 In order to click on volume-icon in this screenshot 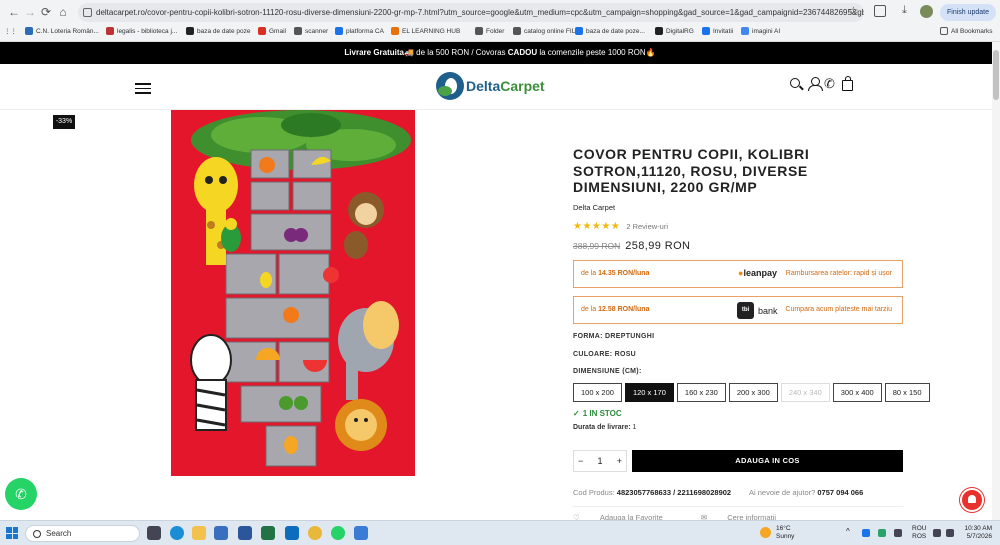, I will do `click(950, 533)`.